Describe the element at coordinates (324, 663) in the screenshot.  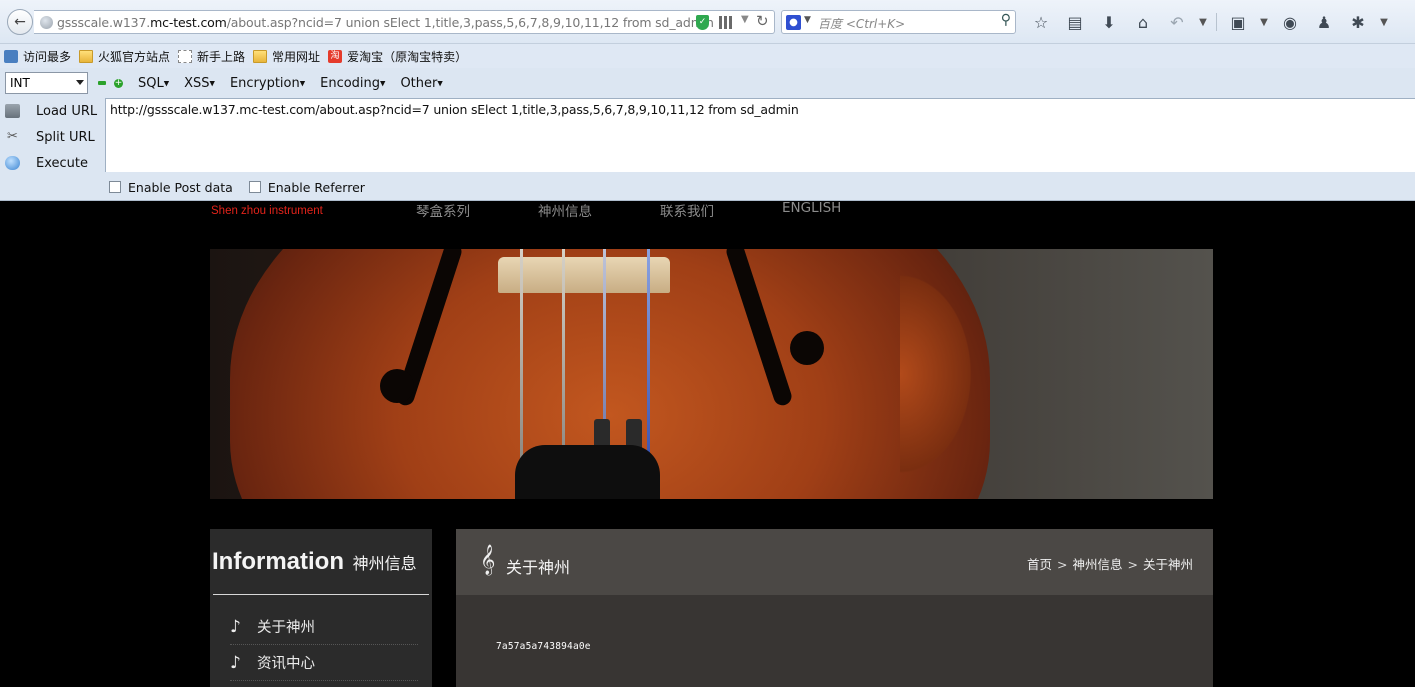
I see `sidebar-item-news: ♪ 资讯中心` at that location.